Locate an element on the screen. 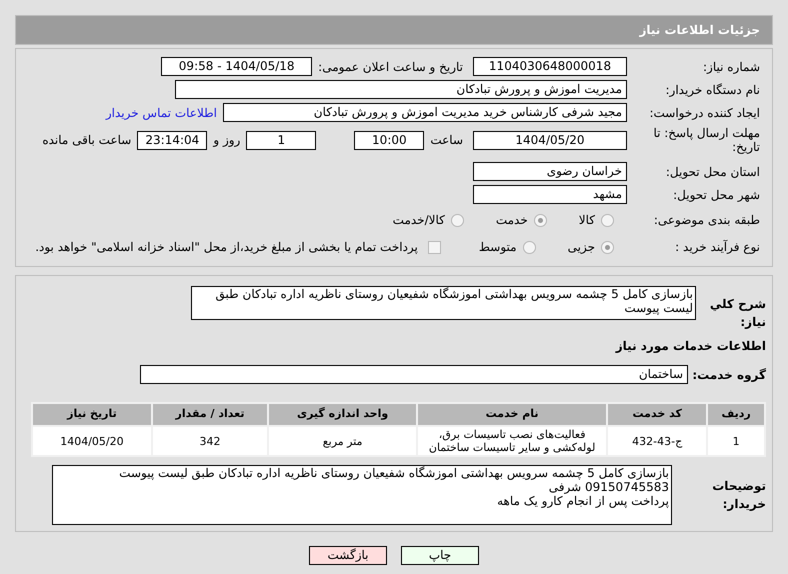 Image resolution: width=788 pixels, height=574 pixels. text-field: 1404/05/18 - 09:58 is located at coordinates (236, 66).